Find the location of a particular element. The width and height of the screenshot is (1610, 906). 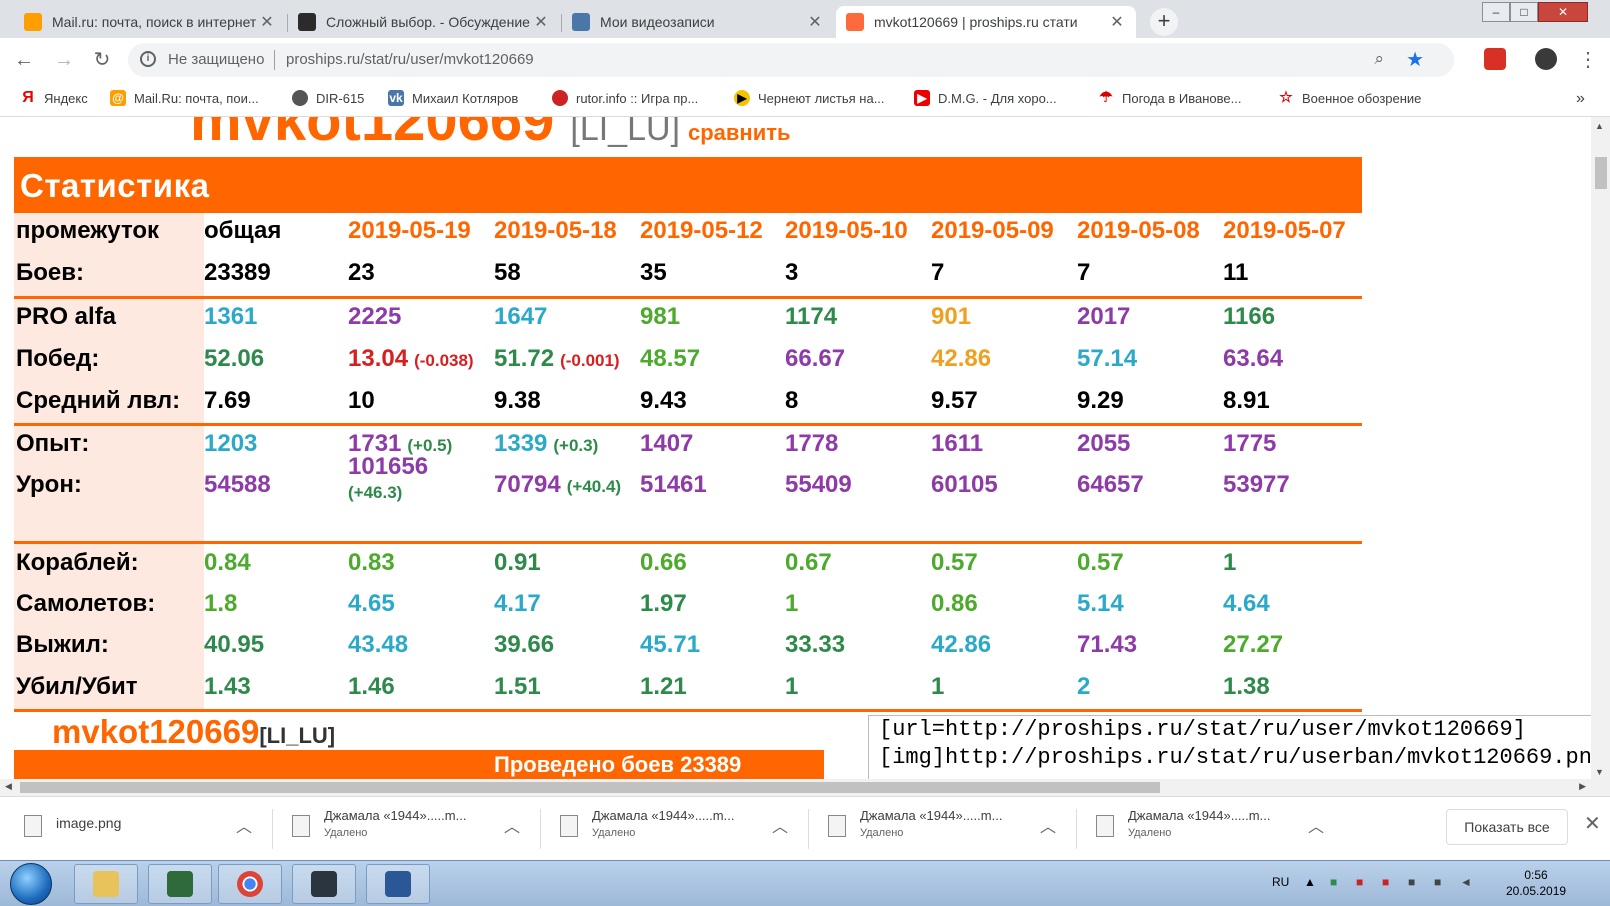

taskbar-app is located at coordinates (180, 884).